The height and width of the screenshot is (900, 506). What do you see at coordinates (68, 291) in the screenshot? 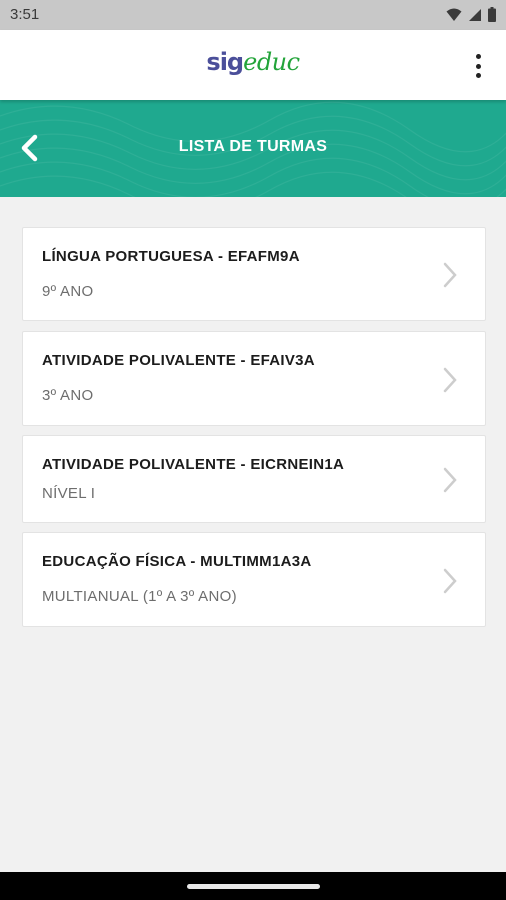
I see `class-grade: 9º ANO` at bounding box center [68, 291].